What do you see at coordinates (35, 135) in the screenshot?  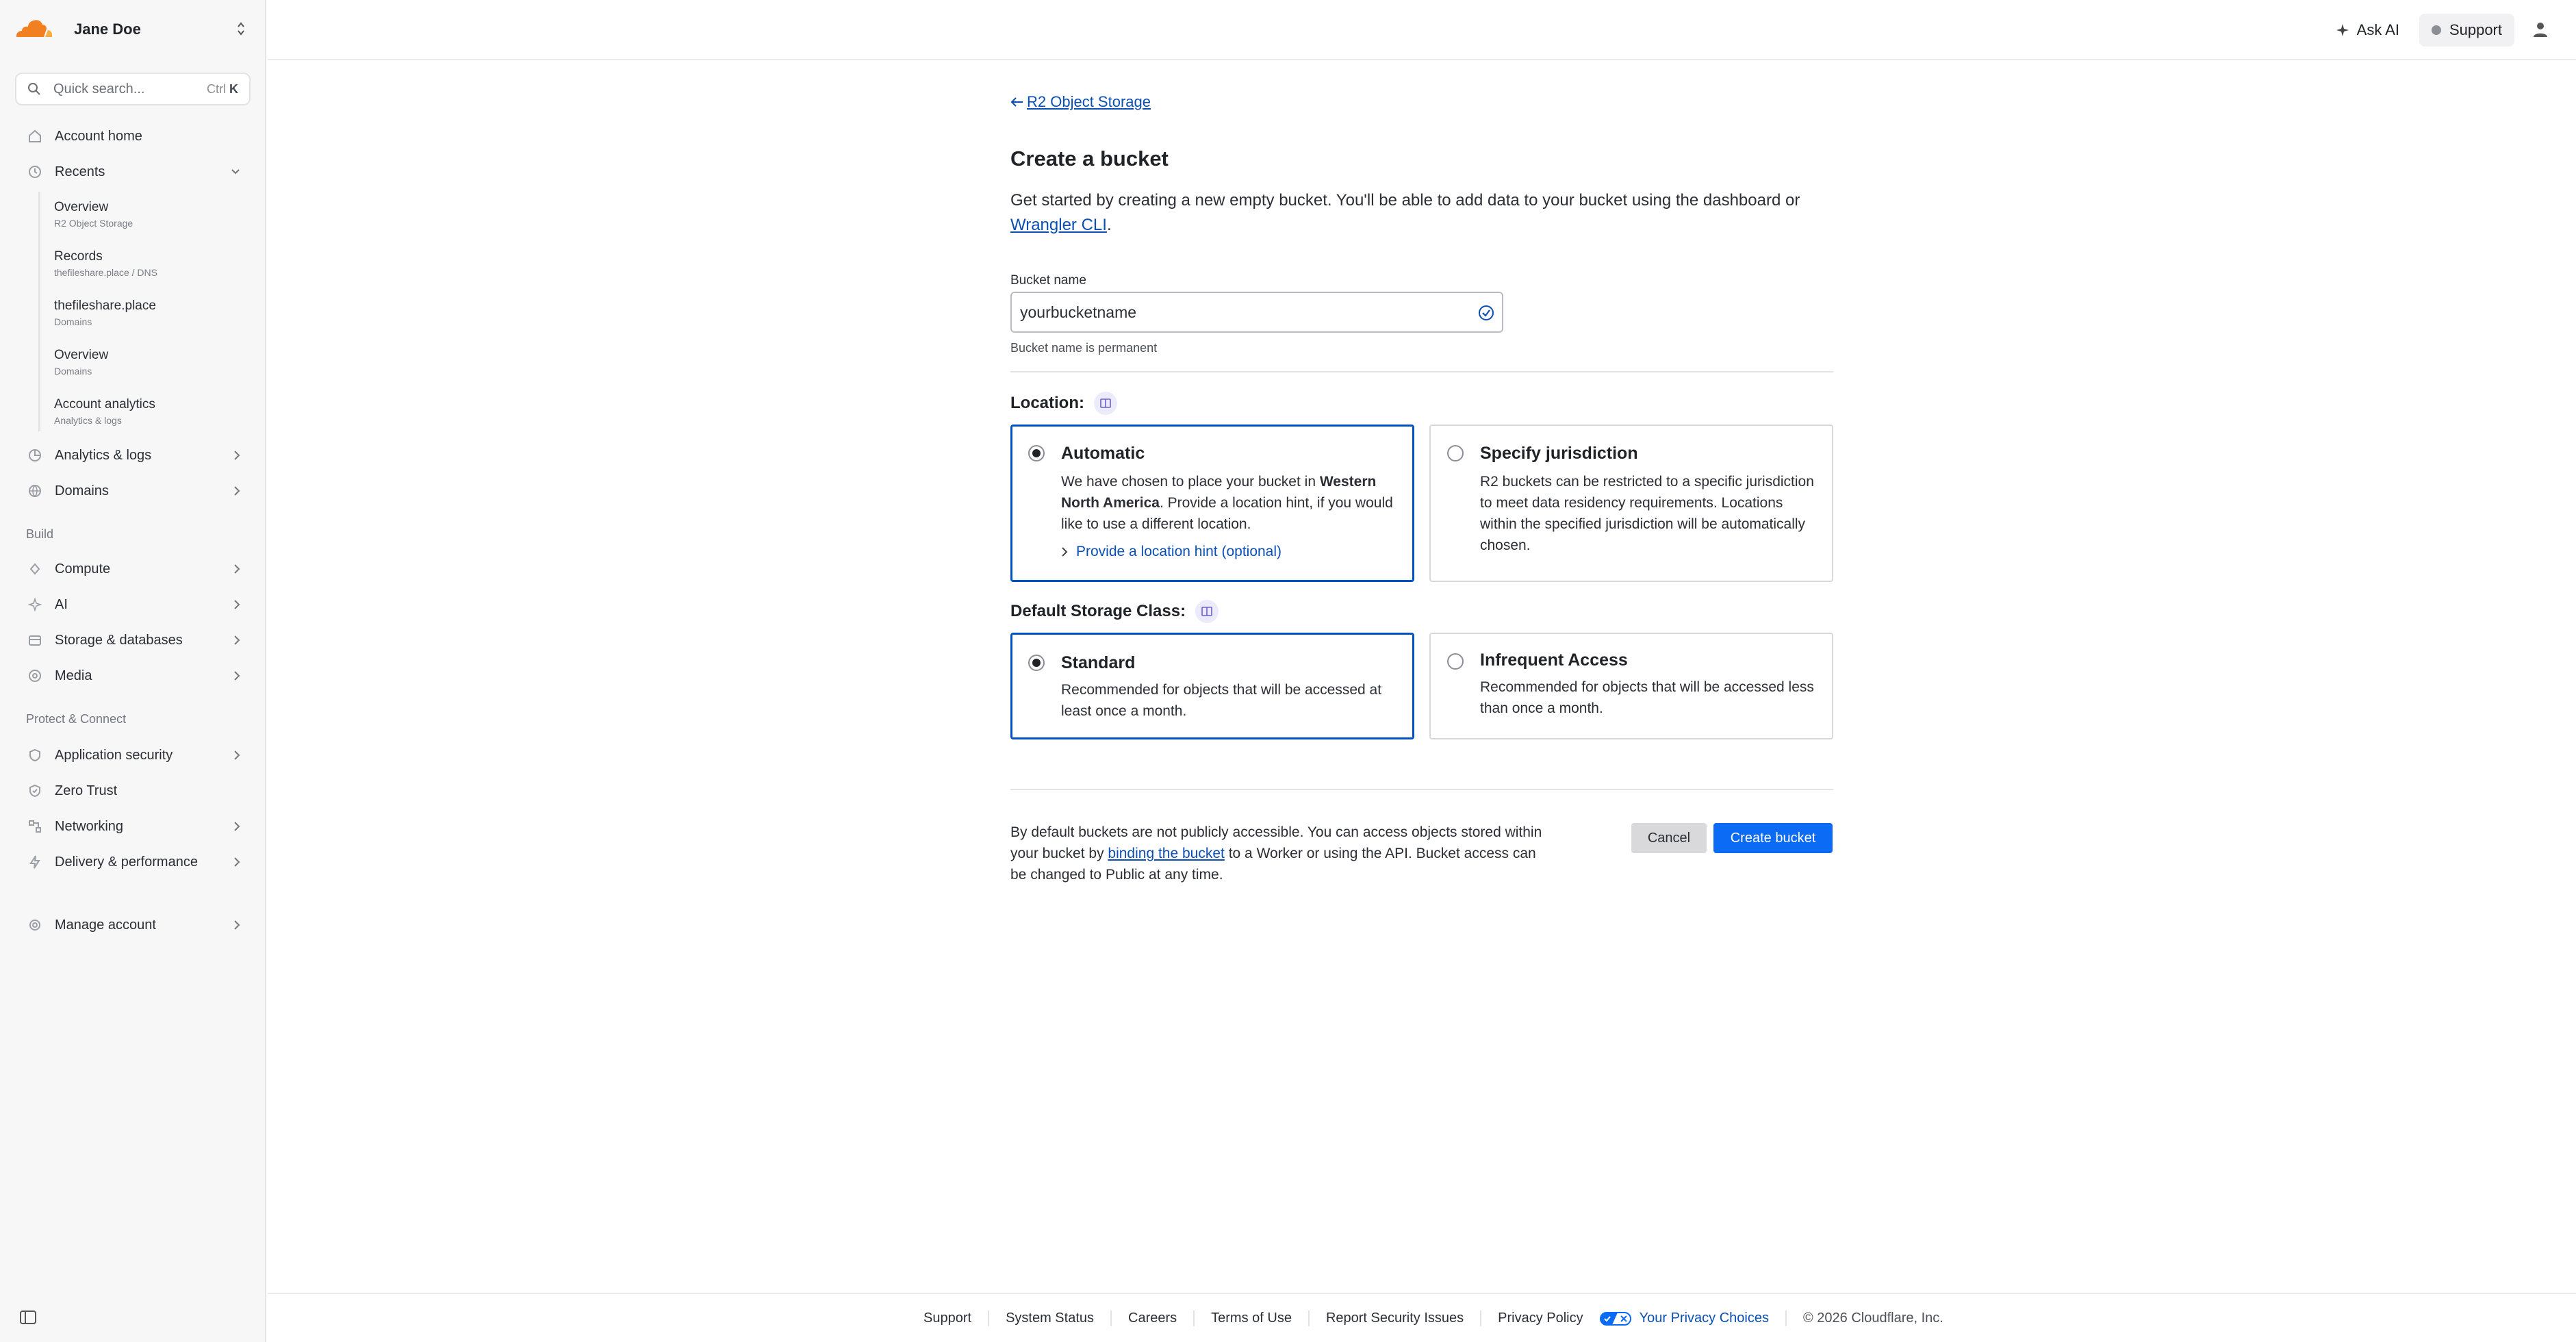 I see `home-icon` at bounding box center [35, 135].